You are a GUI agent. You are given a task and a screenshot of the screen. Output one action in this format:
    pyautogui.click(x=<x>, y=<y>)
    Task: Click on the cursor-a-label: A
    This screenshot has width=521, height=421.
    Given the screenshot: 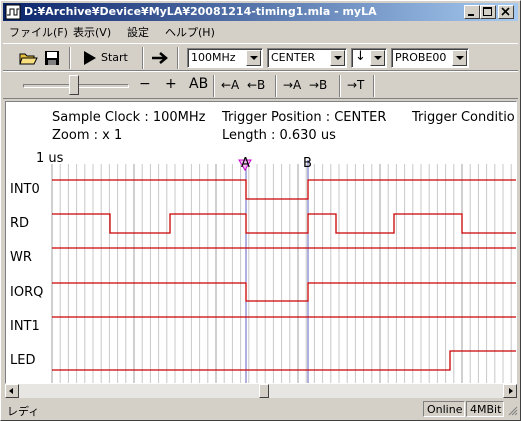 What is the action you would take?
    pyautogui.click(x=245, y=163)
    